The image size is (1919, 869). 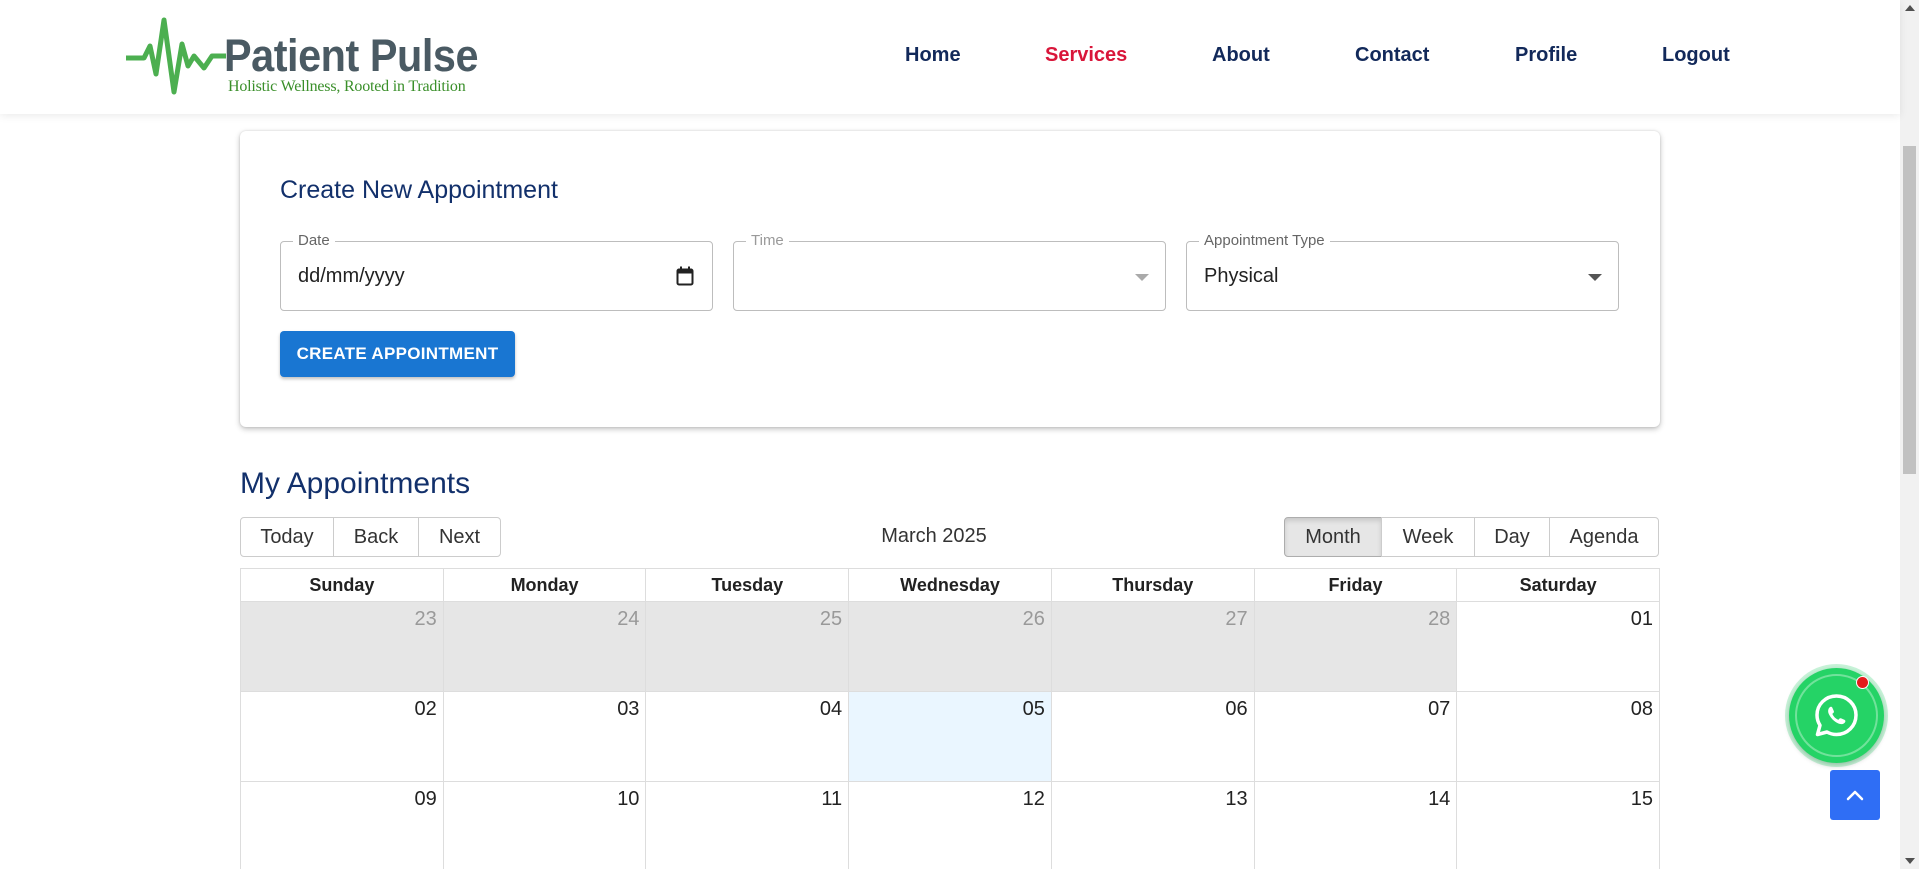 What do you see at coordinates (1392, 55) in the screenshot?
I see `nav-contact: Contact` at bounding box center [1392, 55].